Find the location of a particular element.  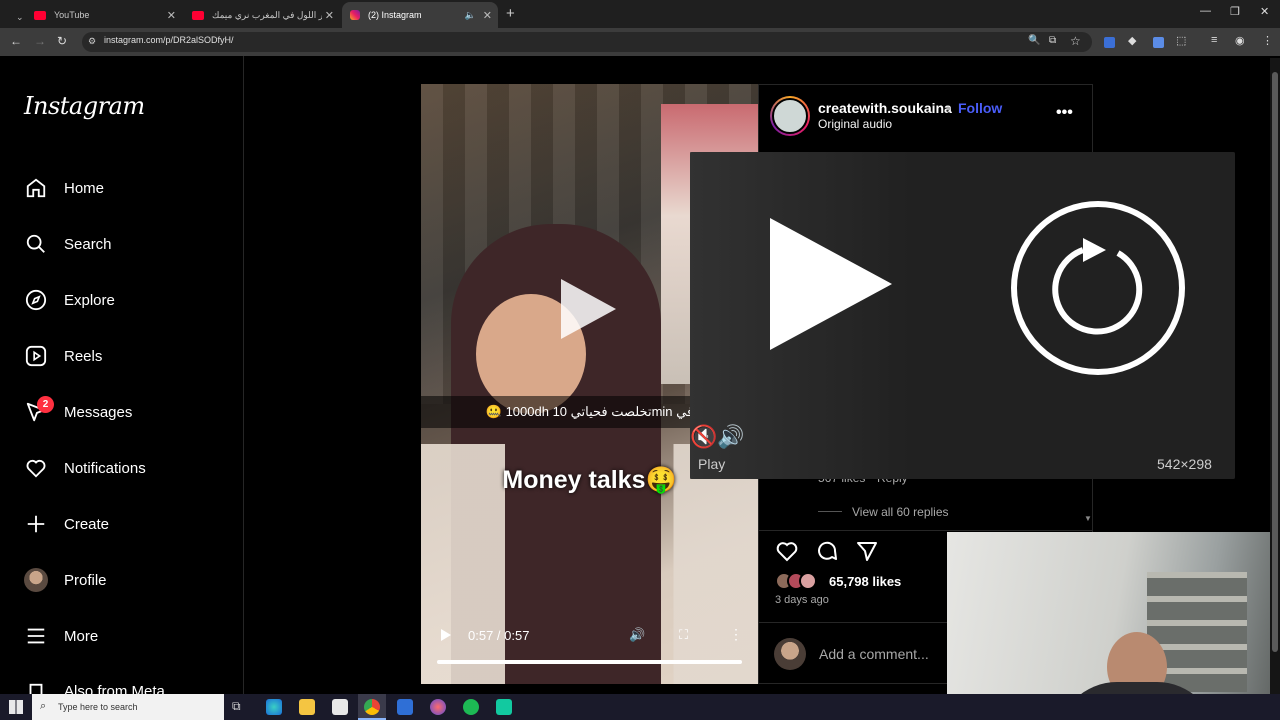

profile-avatar is located at coordinates (36, 580).